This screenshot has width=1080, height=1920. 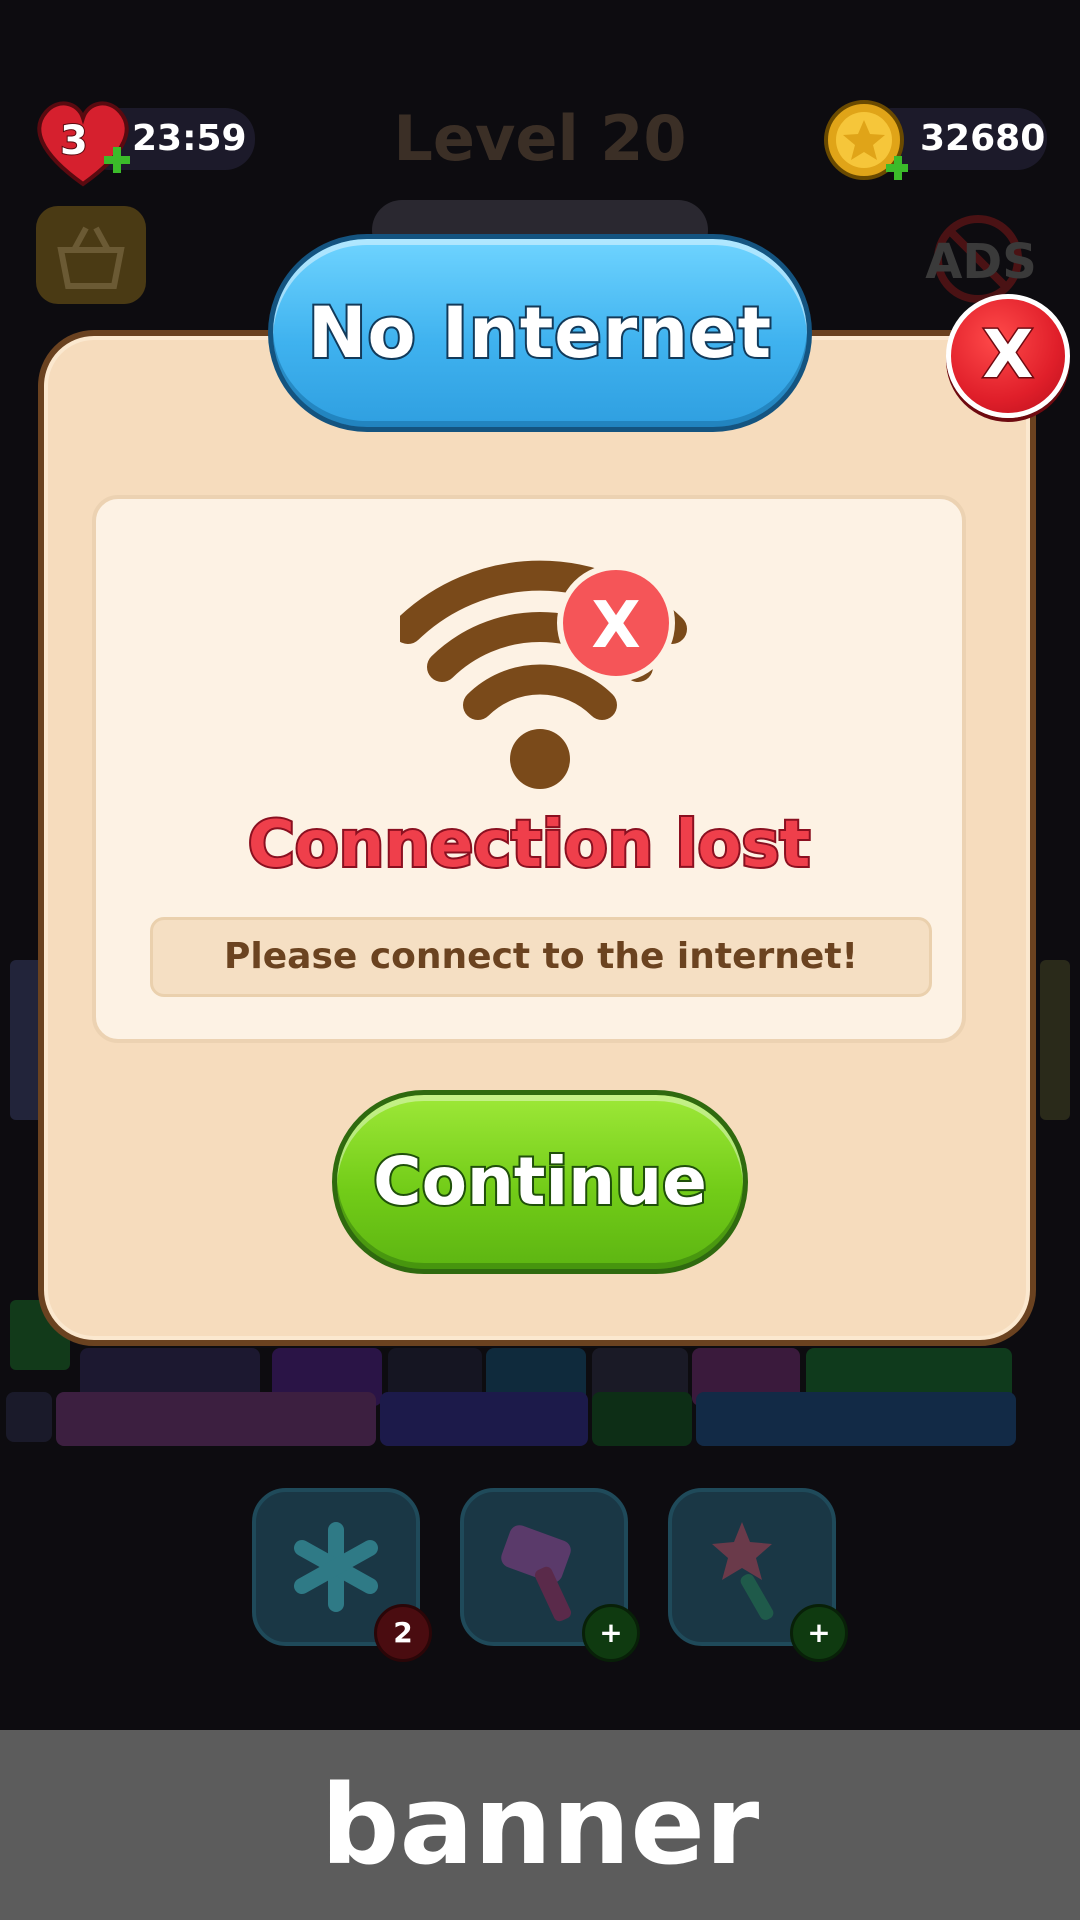 I want to click on continue-label: Continue, so click(x=540, y=1181).